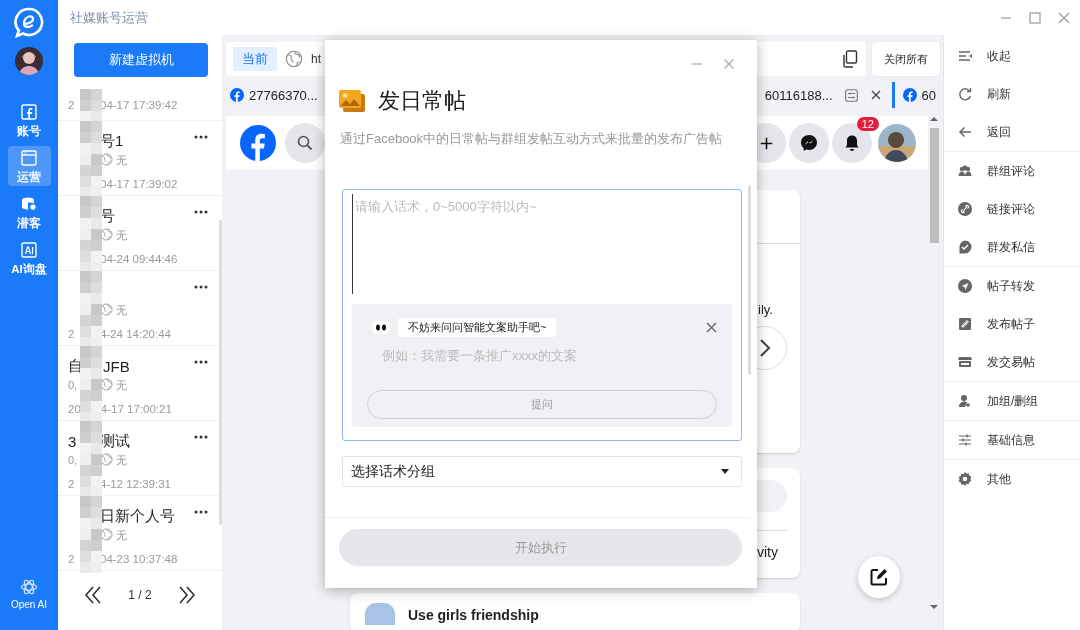 Image resolution: width=1080 pixels, height=630 pixels. What do you see at coordinates (107, 216) in the screenshot?
I see `account-name: 号` at bounding box center [107, 216].